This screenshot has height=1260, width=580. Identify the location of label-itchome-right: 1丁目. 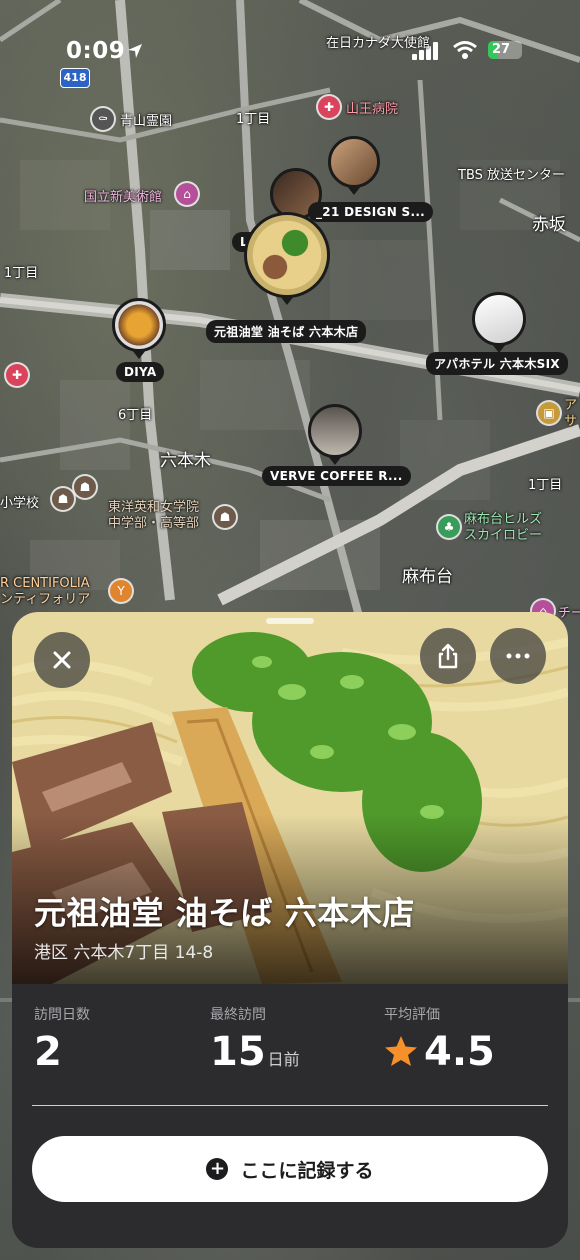
(545, 485).